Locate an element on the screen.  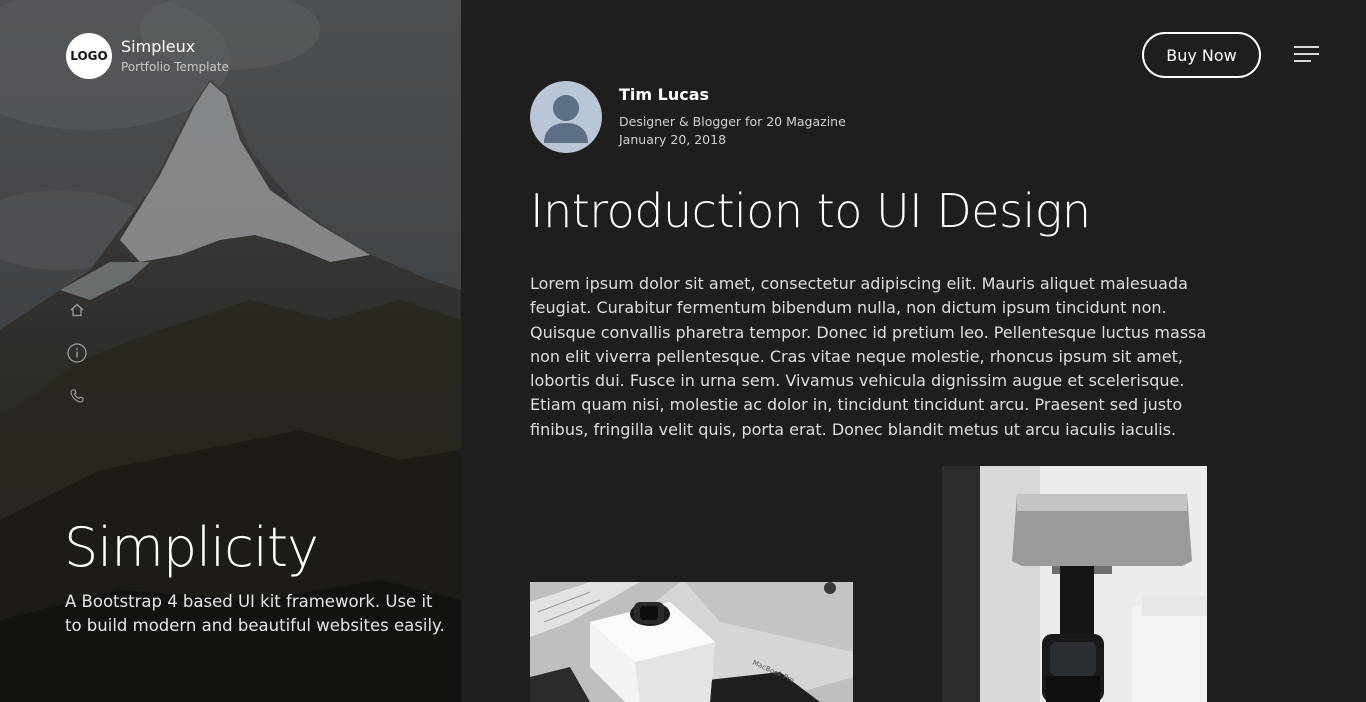
article-photo-watch-box: MacBook Pro is located at coordinates (691, 642).